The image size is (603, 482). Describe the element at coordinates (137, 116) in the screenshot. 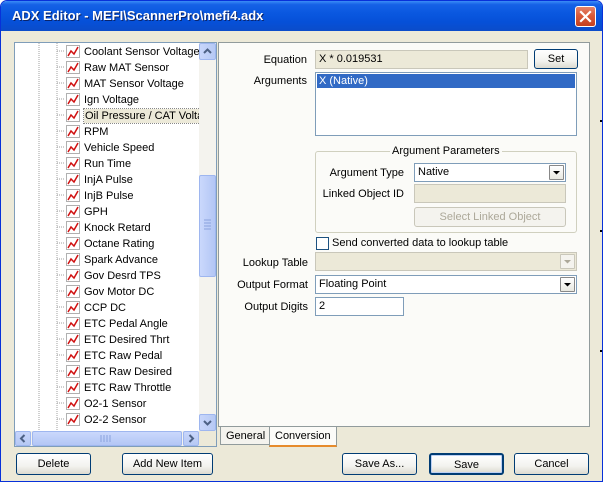

I see `tree-item: Oil Pressure / CAT Voltage` at that location.